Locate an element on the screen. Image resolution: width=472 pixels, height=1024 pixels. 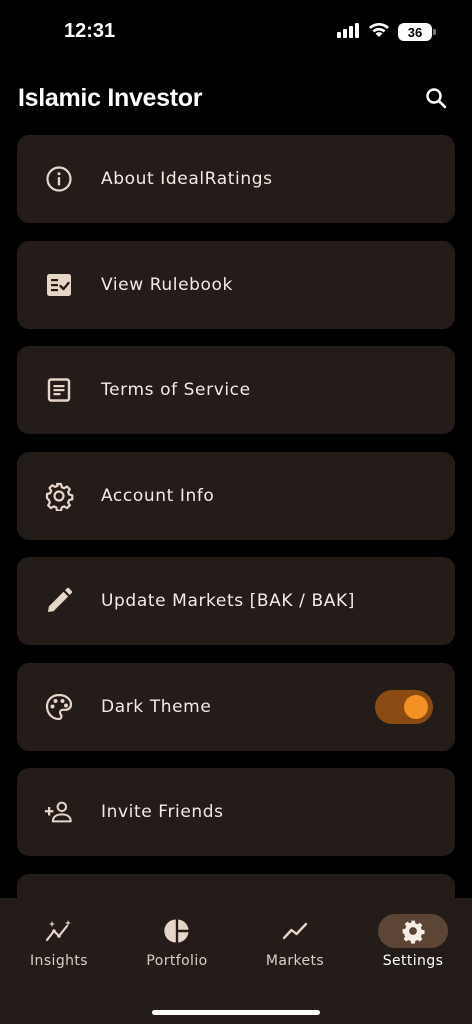
nav-portfolio: Portfolio is located at coordinates (177, 941).